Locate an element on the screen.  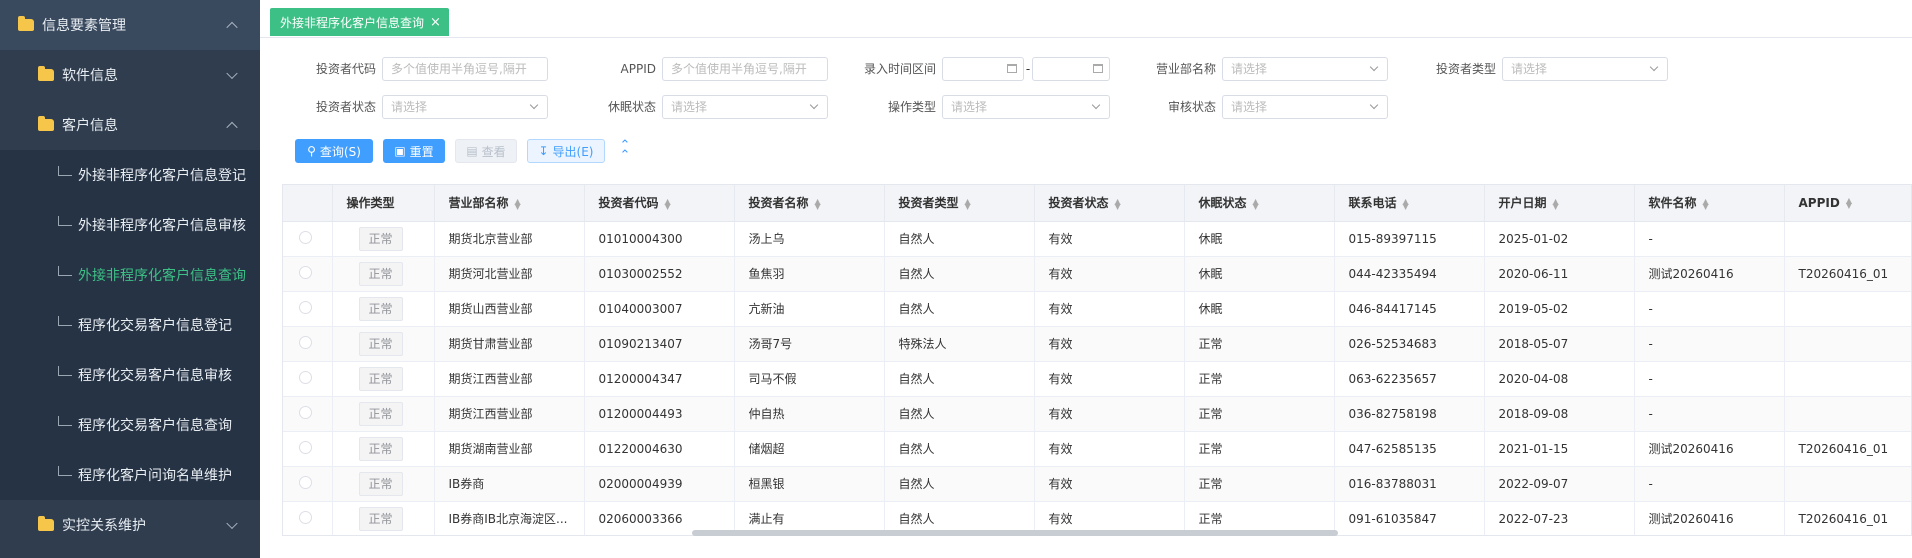
column-header-label: 开户日期 is located at coordinates (1522, 203).